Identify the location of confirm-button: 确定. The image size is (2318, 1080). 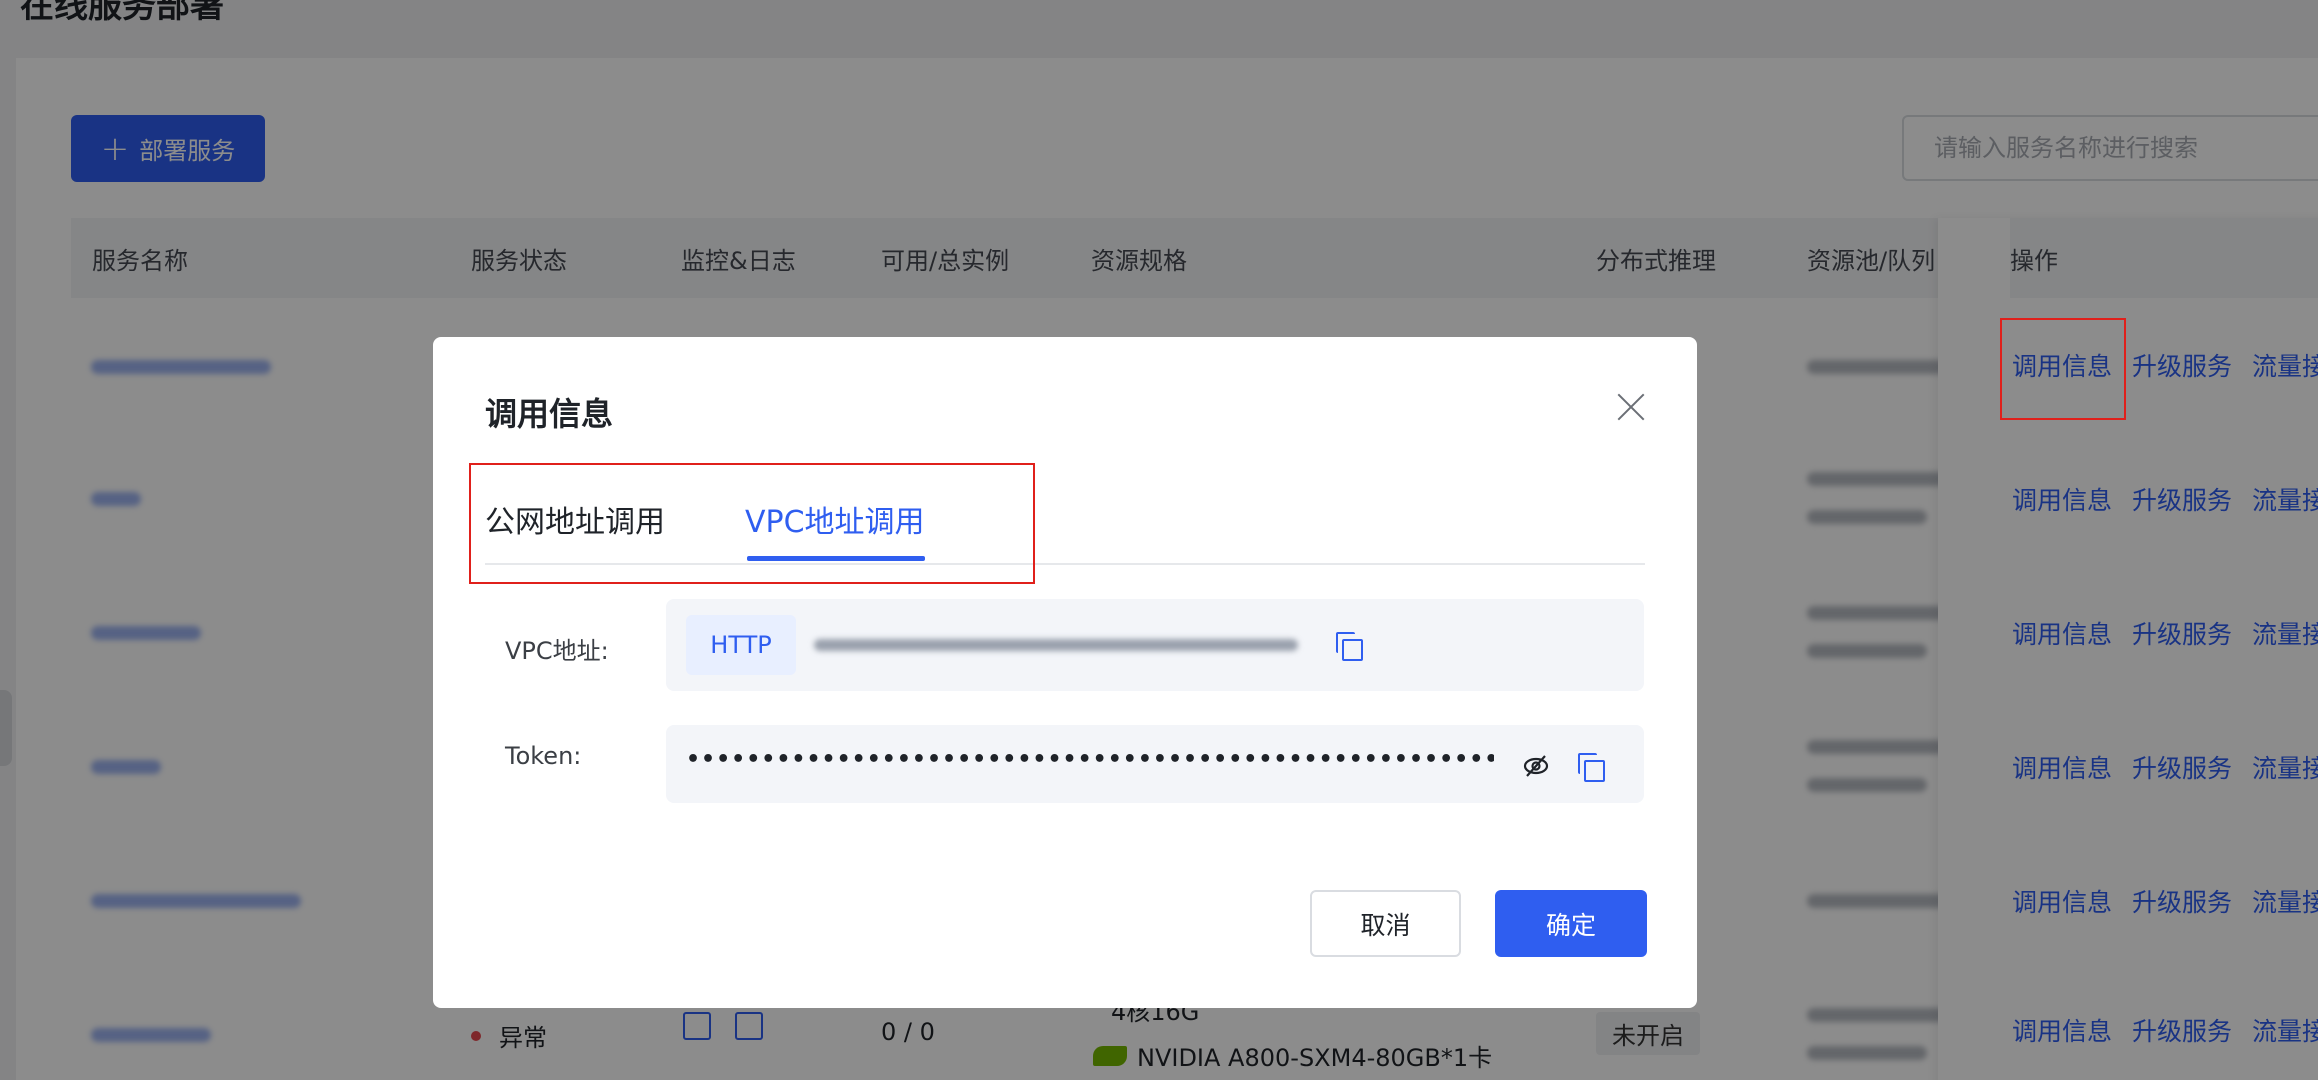
(1571, 923).